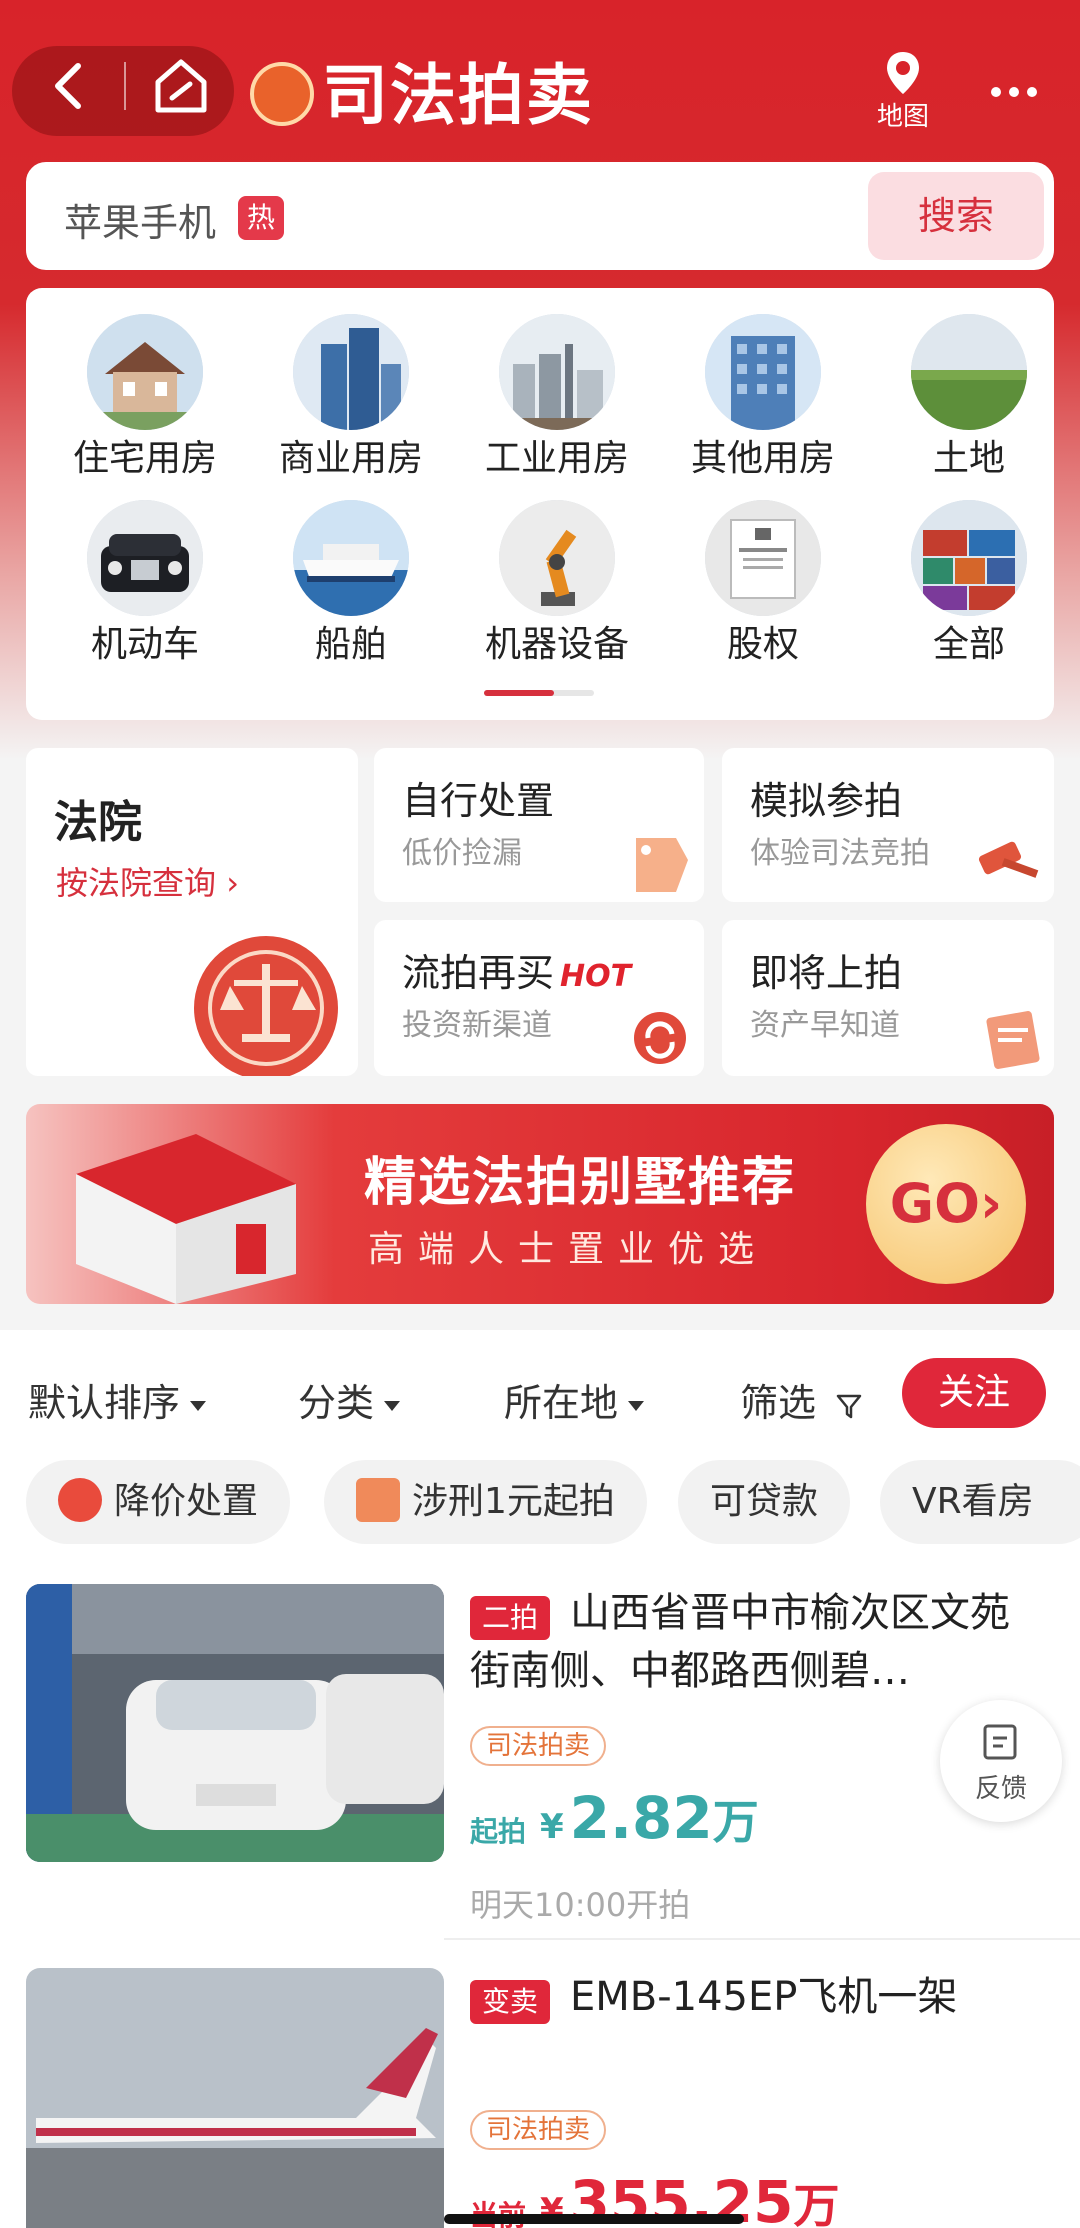  Describe the element at coordinates (763, 372) in the screenshot. I see `building-icon` at that location.